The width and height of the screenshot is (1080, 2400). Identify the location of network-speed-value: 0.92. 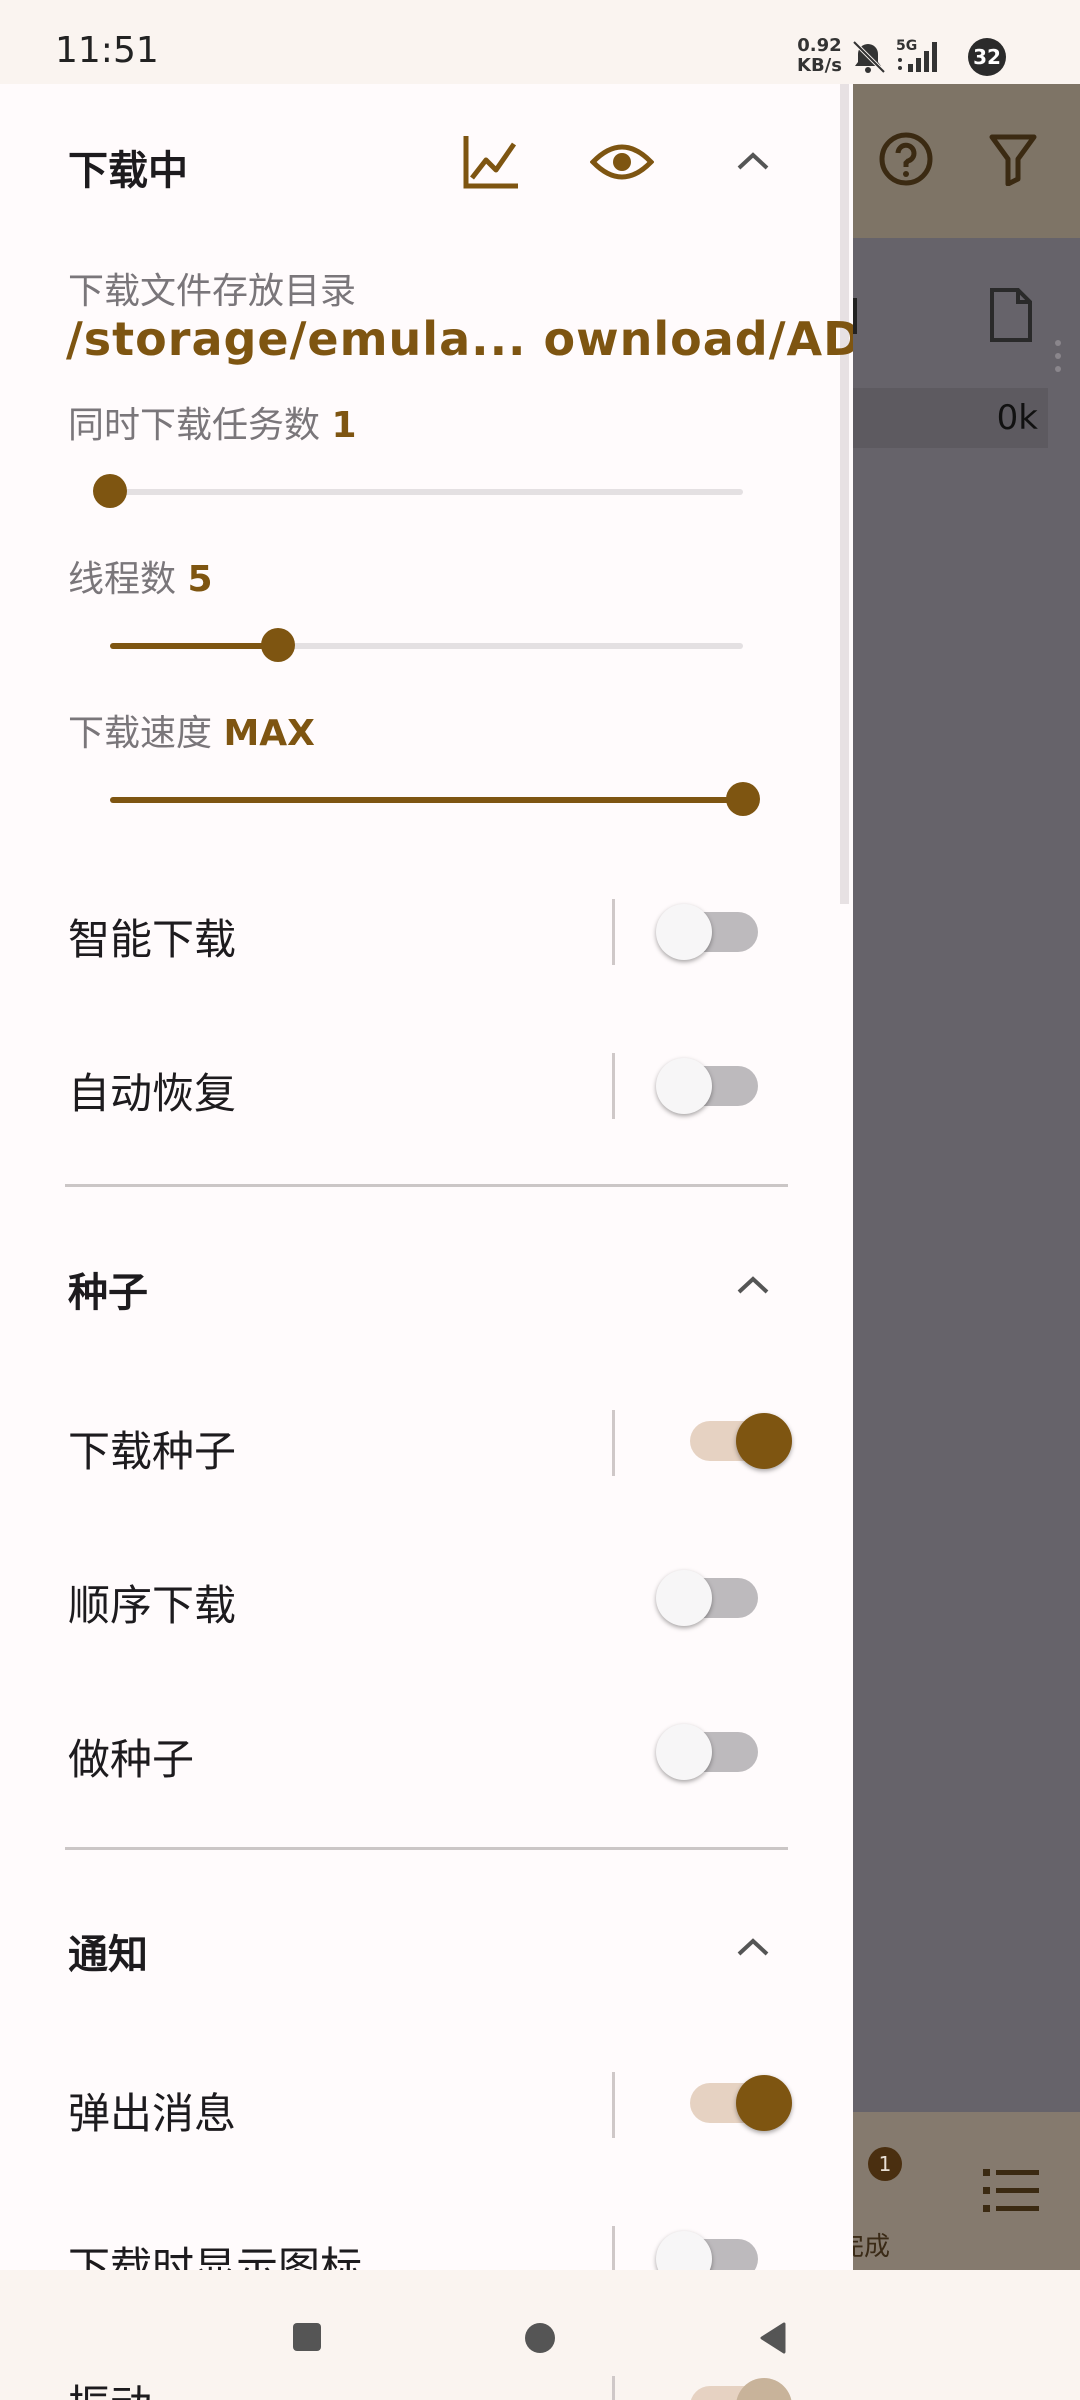
(819, 45).